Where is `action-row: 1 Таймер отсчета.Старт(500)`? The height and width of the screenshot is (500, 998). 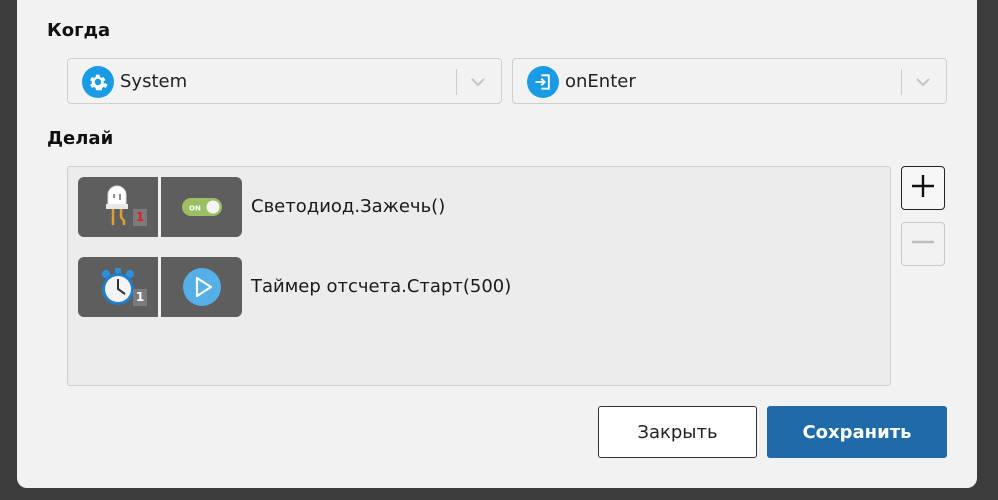
action-row: 1 Таймер отсчета.Старт(500) is located at coordinates (428, 287).